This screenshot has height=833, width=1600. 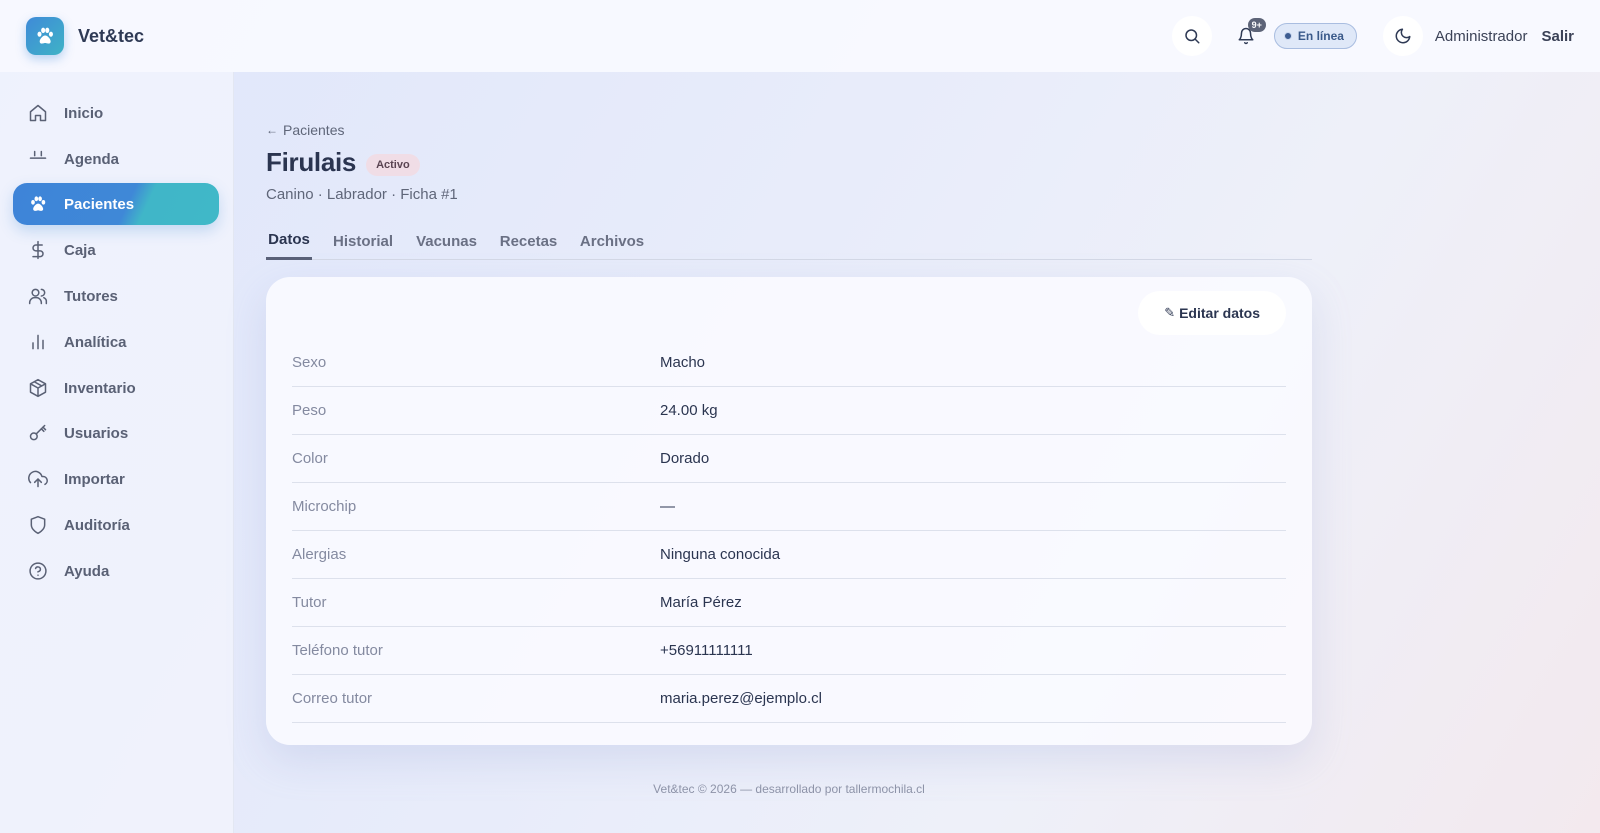 I want to click on field-label: Peso, so click(x=309, y=410).